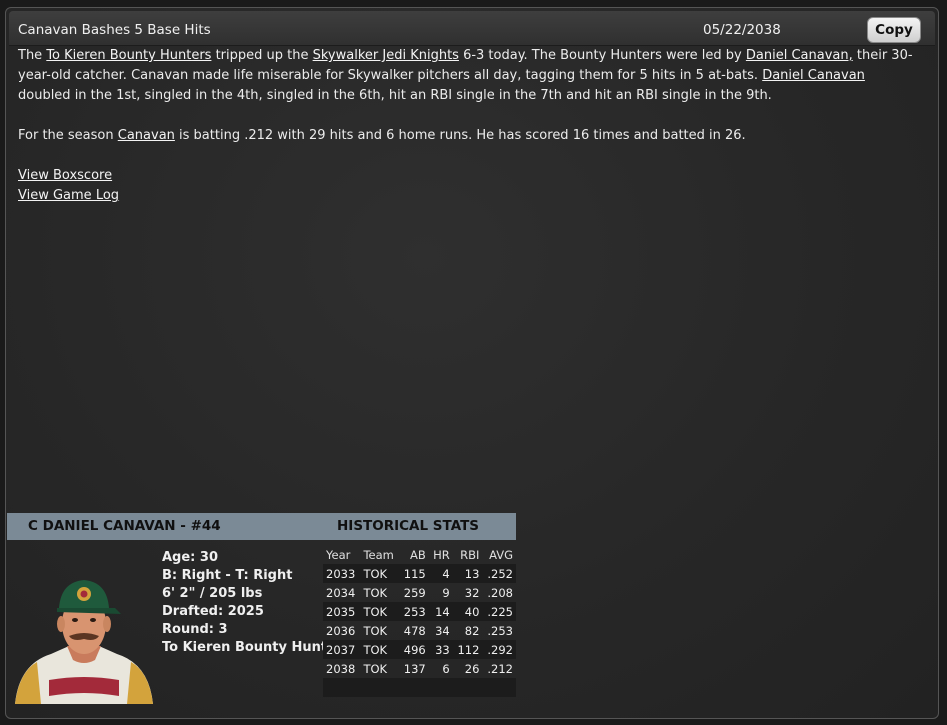 The width and height of the screenshot is (947, 725). I want to click on cell-year: 2034, so click(341, 592).